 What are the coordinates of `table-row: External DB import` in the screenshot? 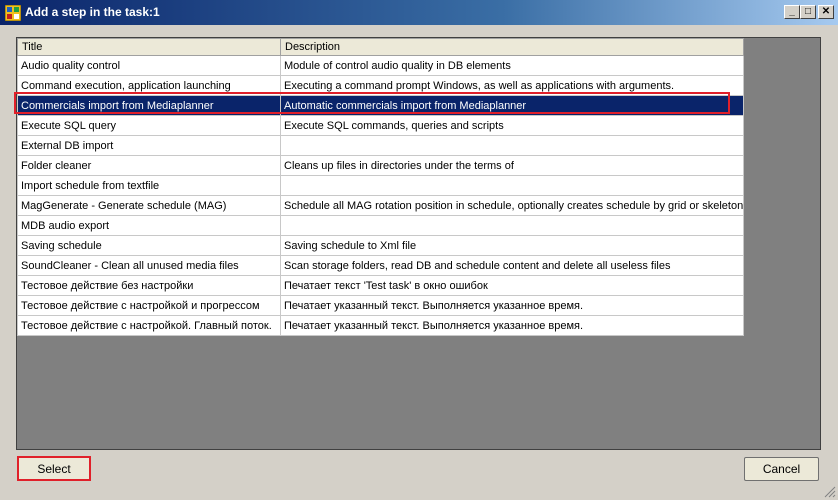 It's located at (381, 145).